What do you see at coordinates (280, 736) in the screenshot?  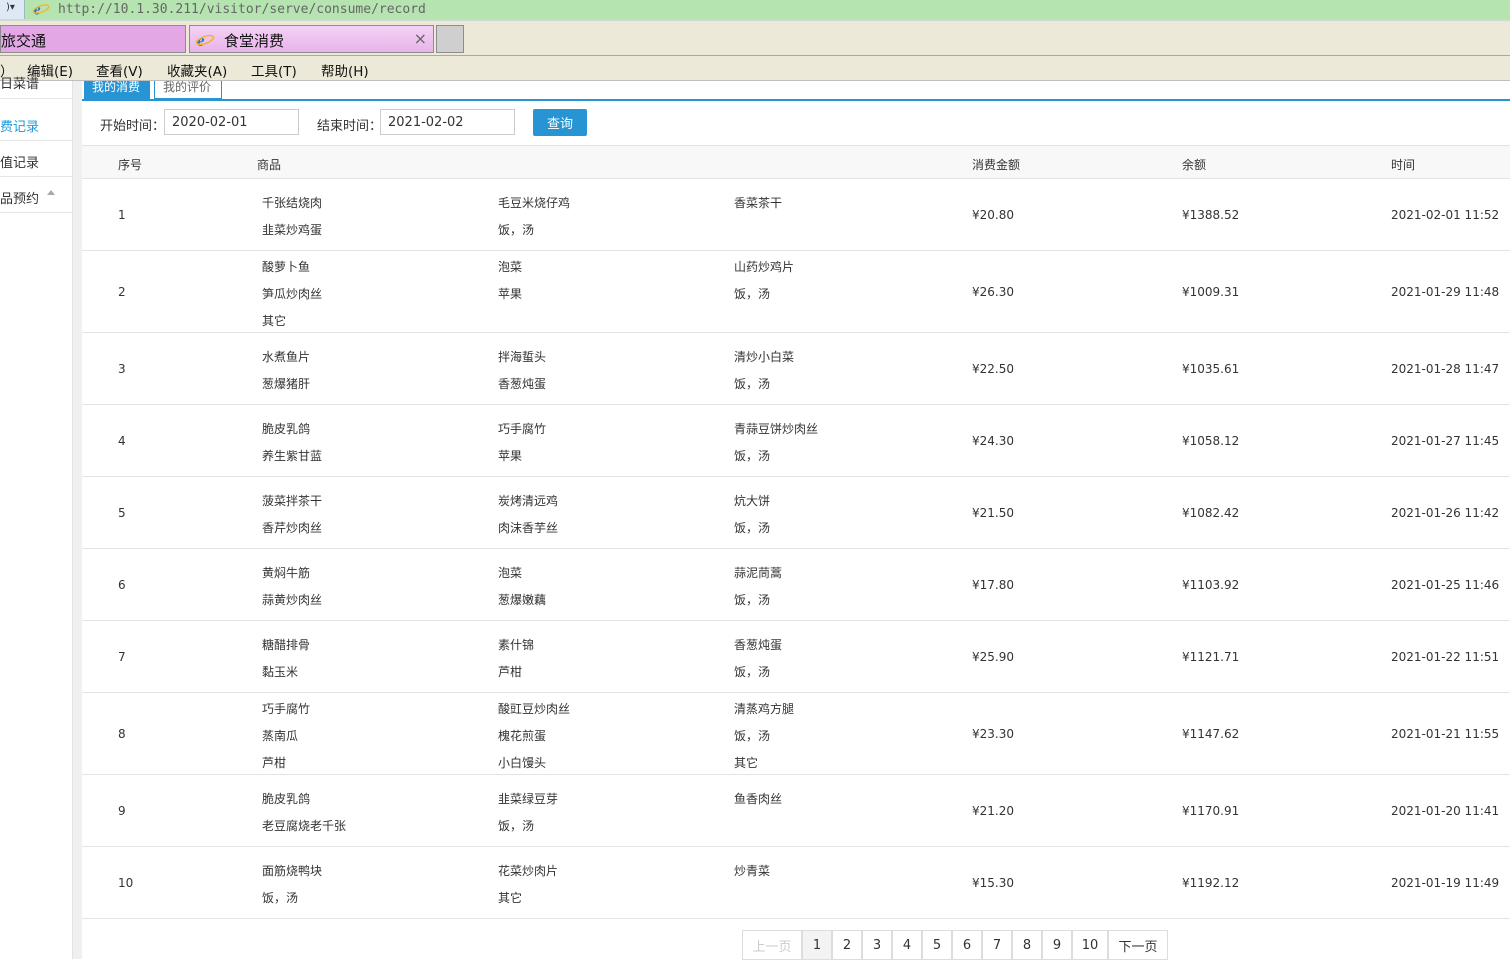 I see `goods-item: 蒸南瓜` at bounding box center [280, 736].